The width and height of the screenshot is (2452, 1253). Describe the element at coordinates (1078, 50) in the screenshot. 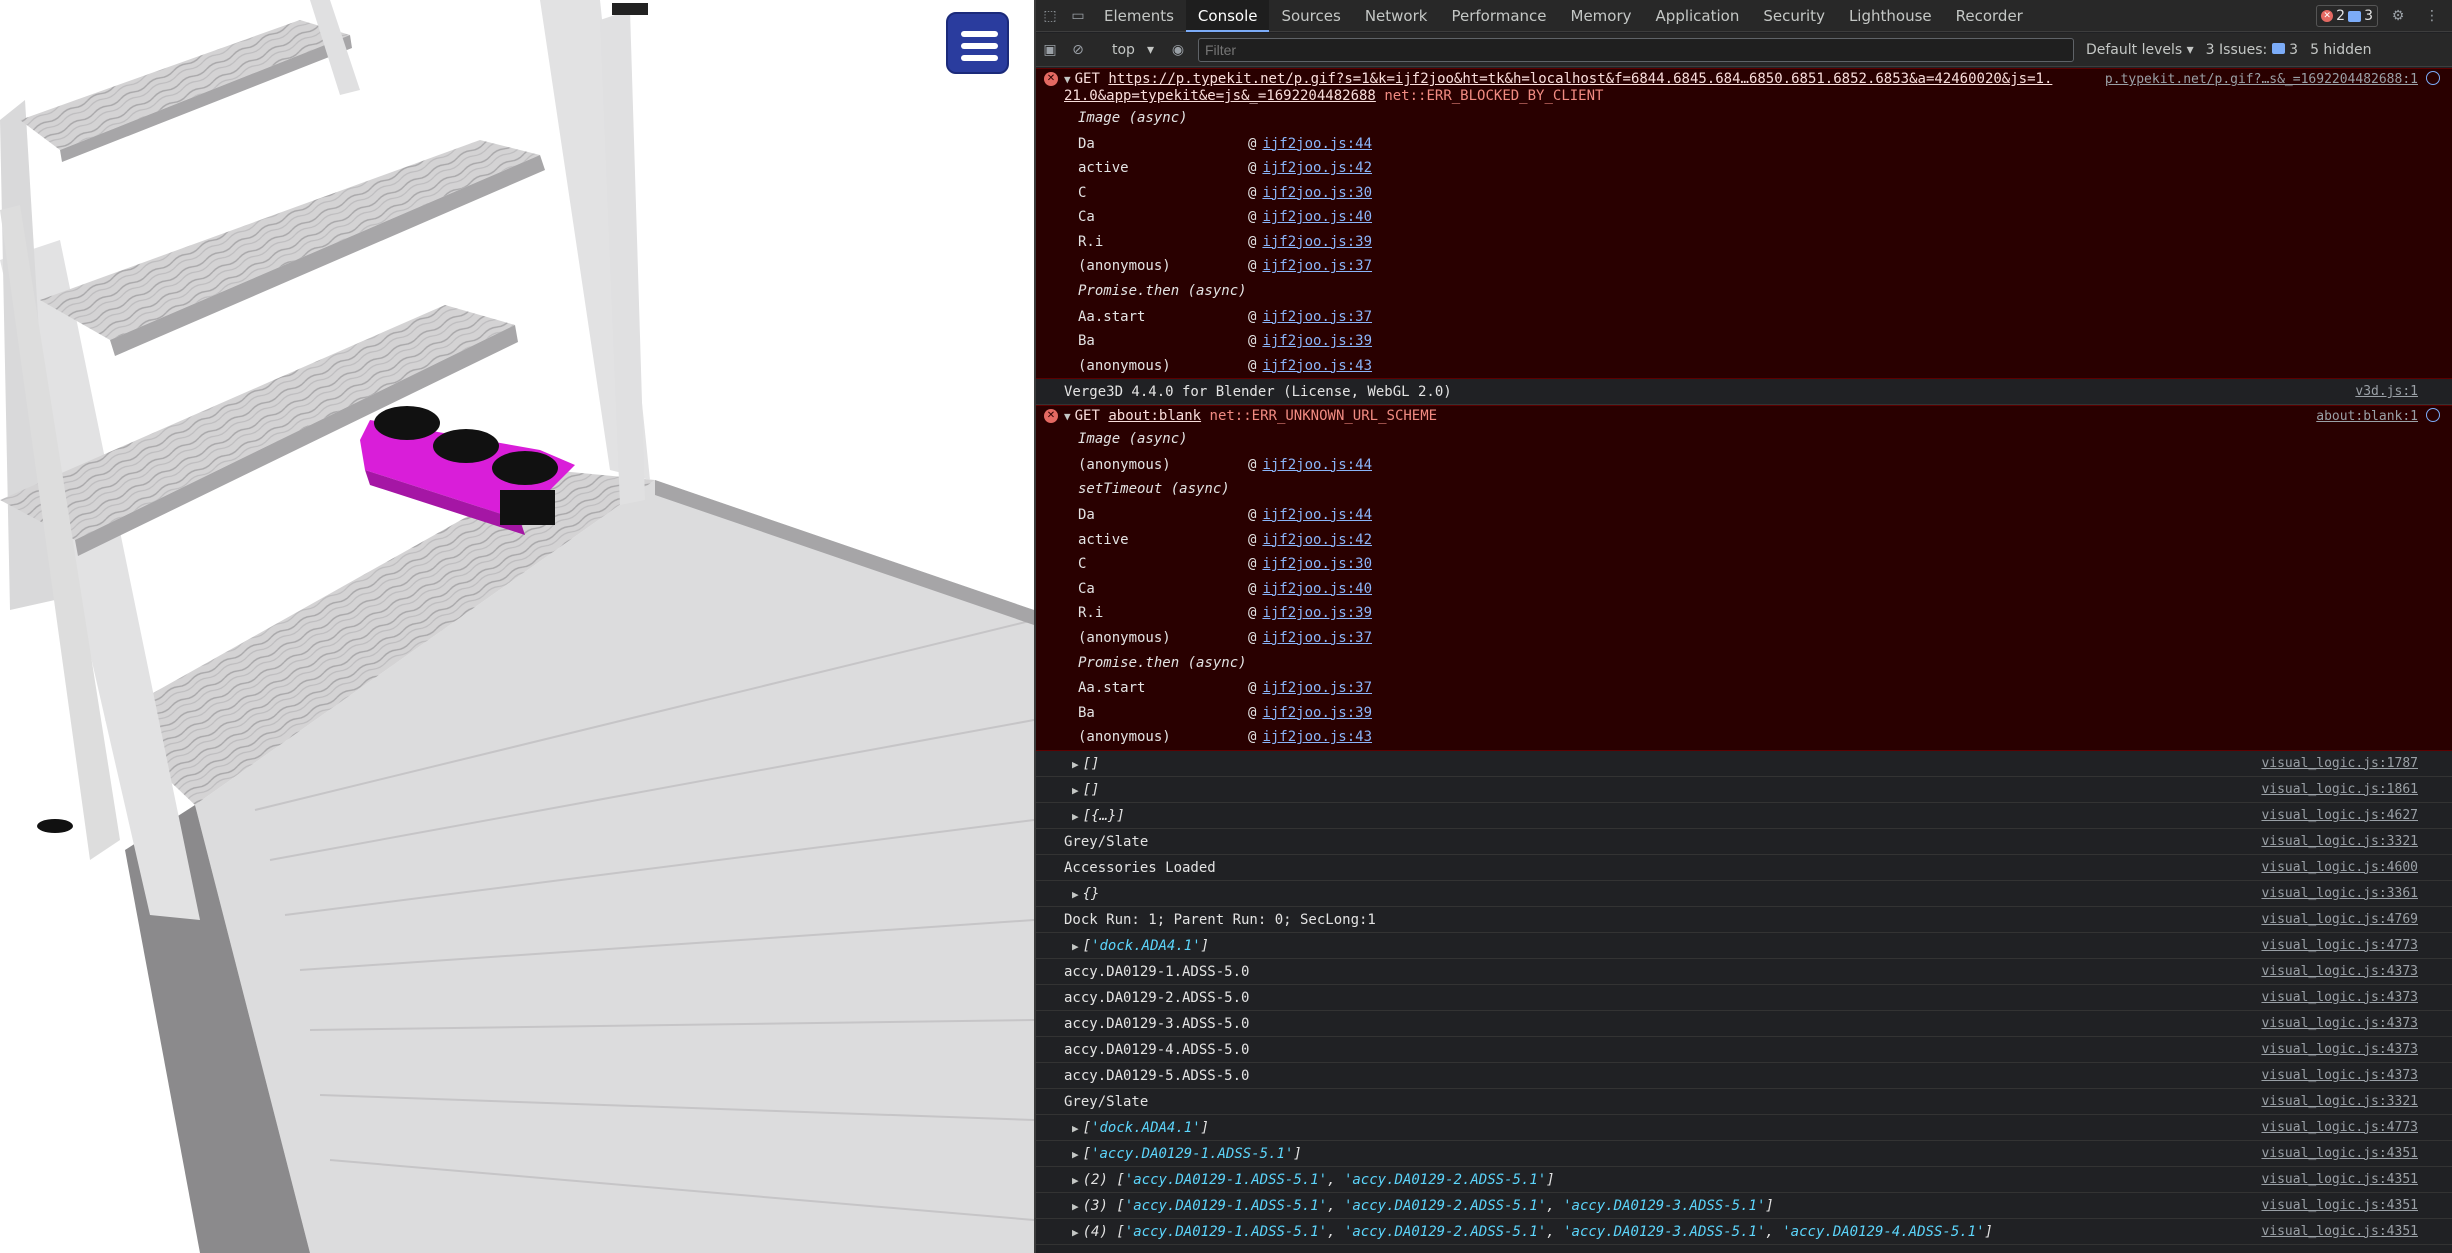

I see `clear-console-icon: ⊘` at that location.